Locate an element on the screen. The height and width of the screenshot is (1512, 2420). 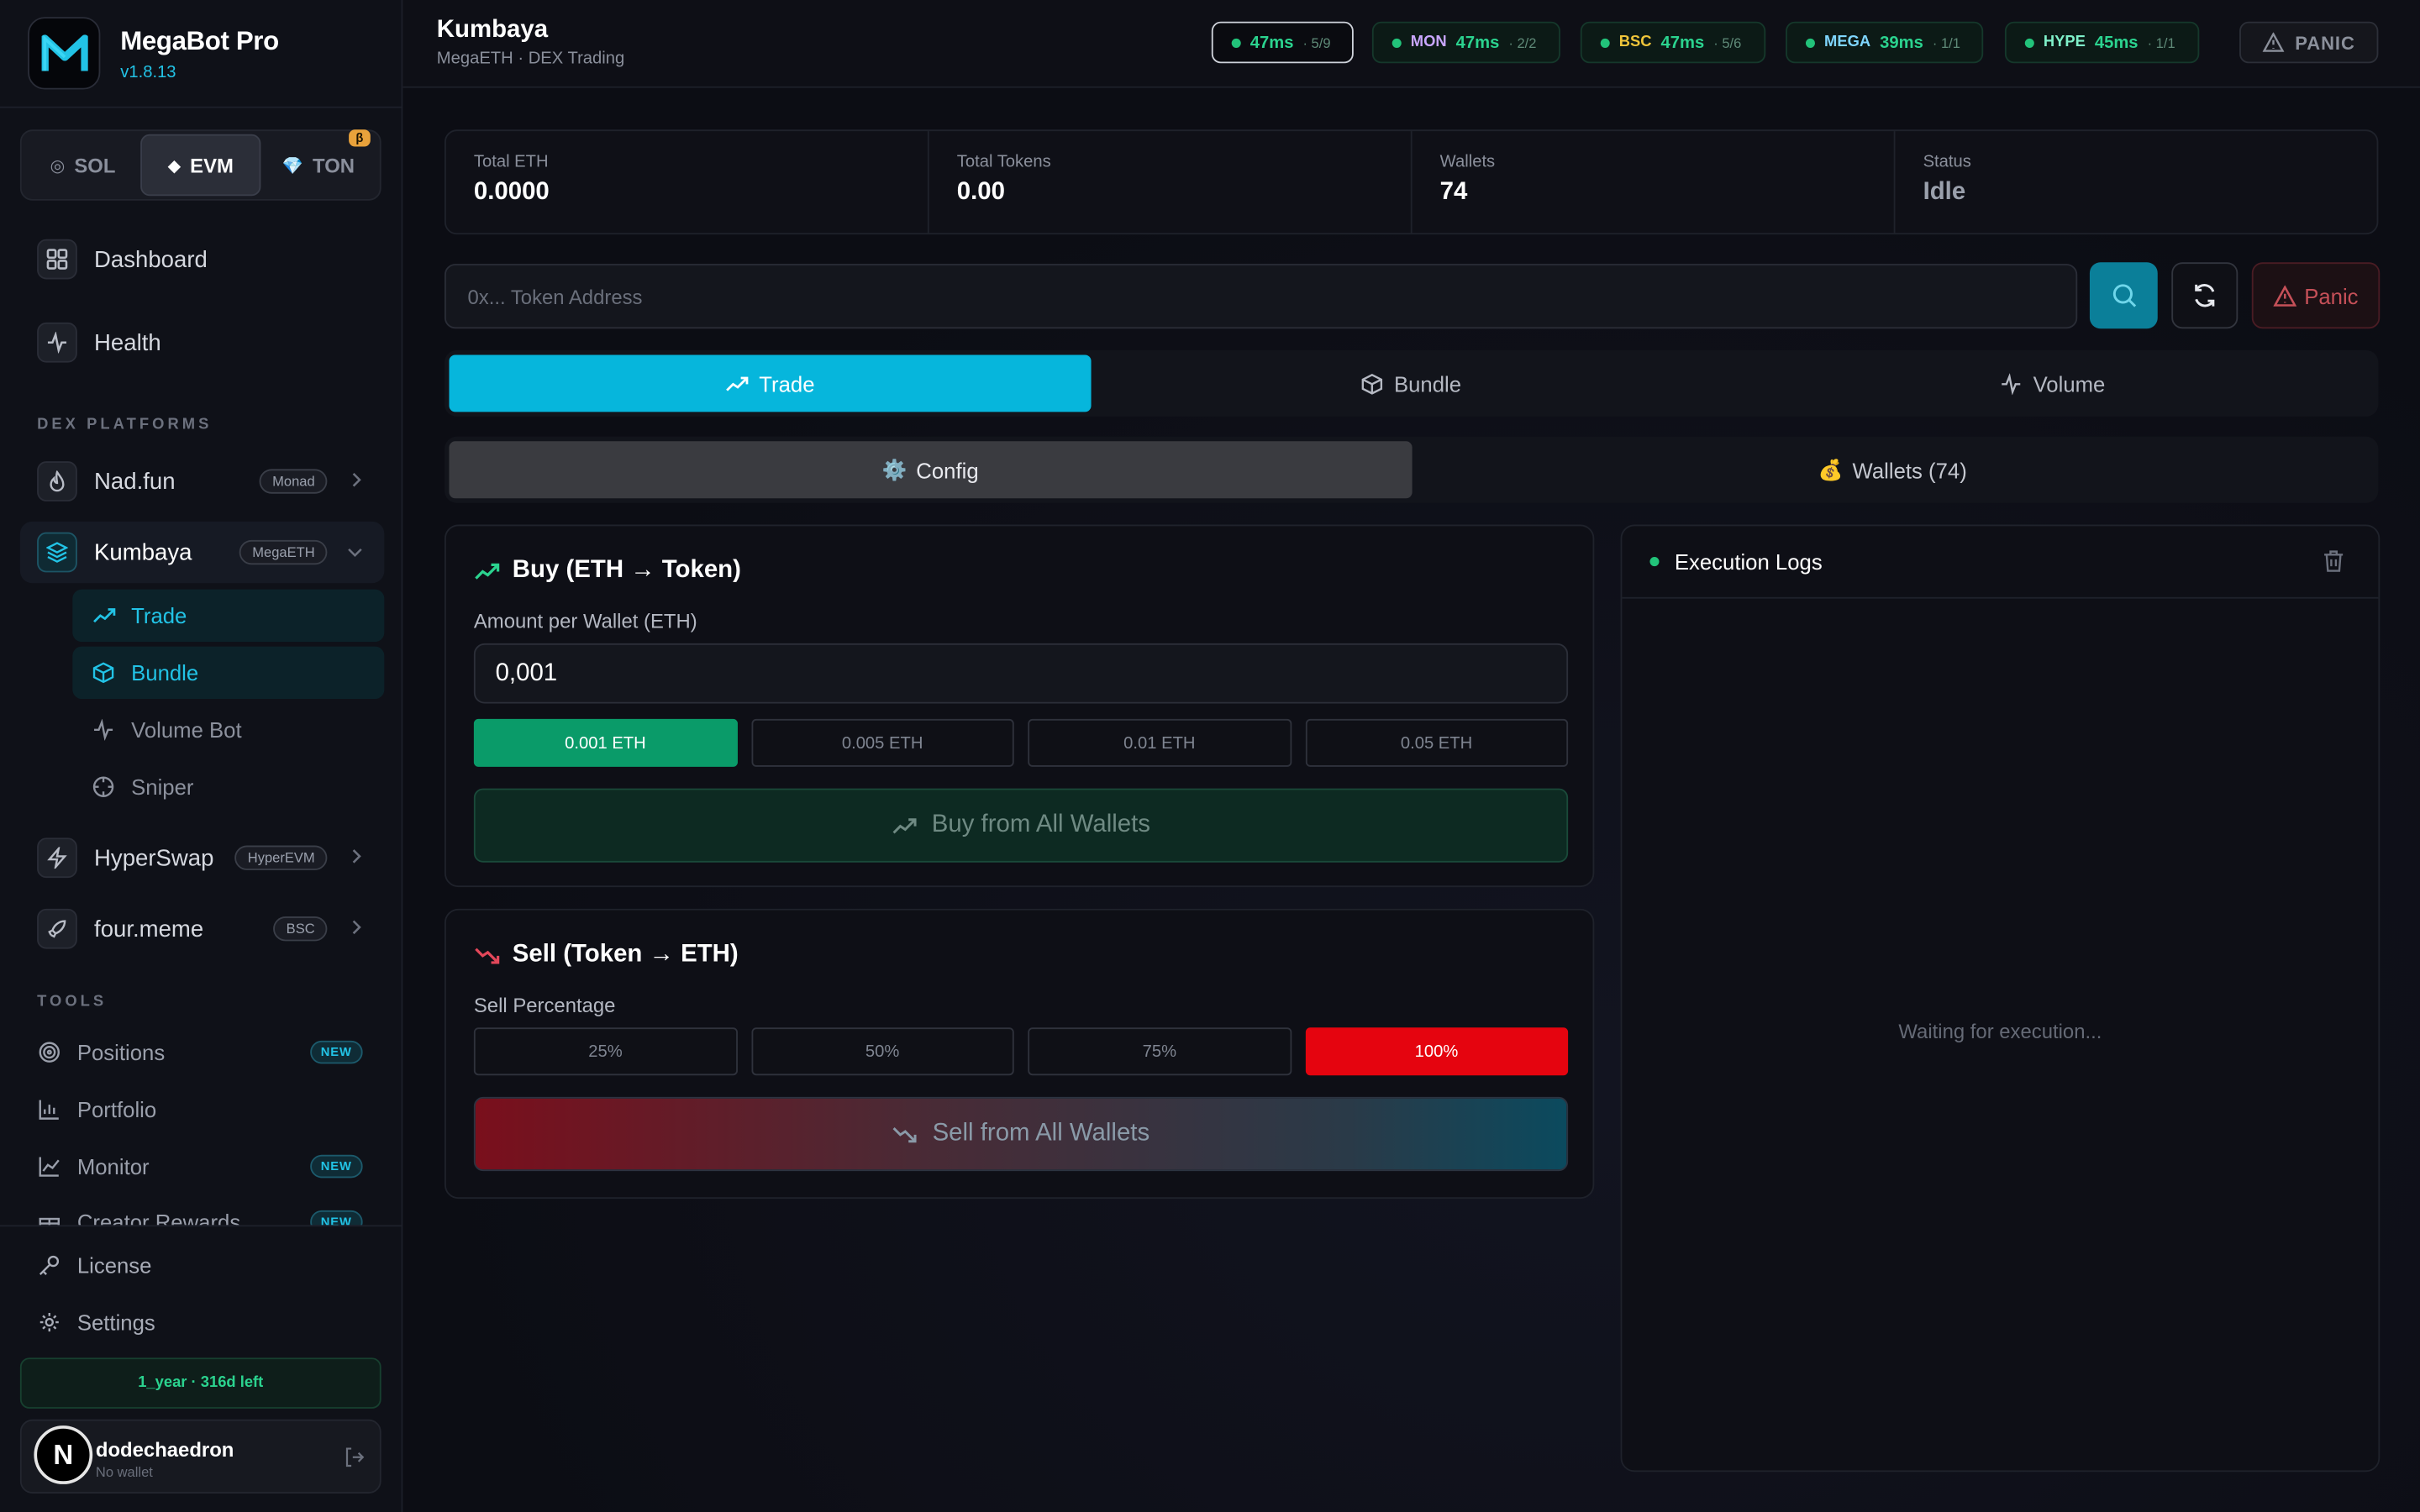
tab-volume: Volume is located at coordinates (2052, 383).